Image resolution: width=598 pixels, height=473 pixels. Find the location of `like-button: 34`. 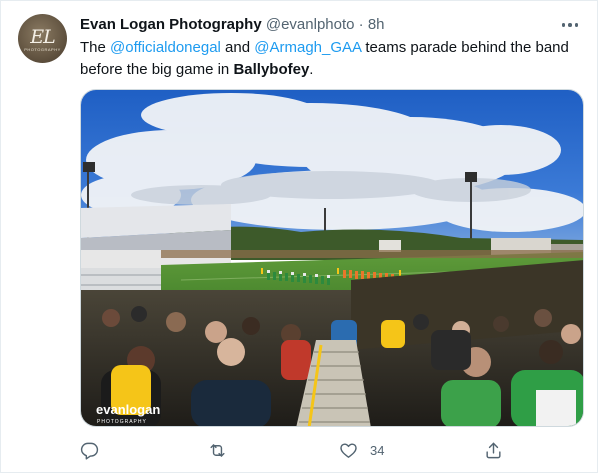

like-button: 34 is located at coordinates (361, 450).